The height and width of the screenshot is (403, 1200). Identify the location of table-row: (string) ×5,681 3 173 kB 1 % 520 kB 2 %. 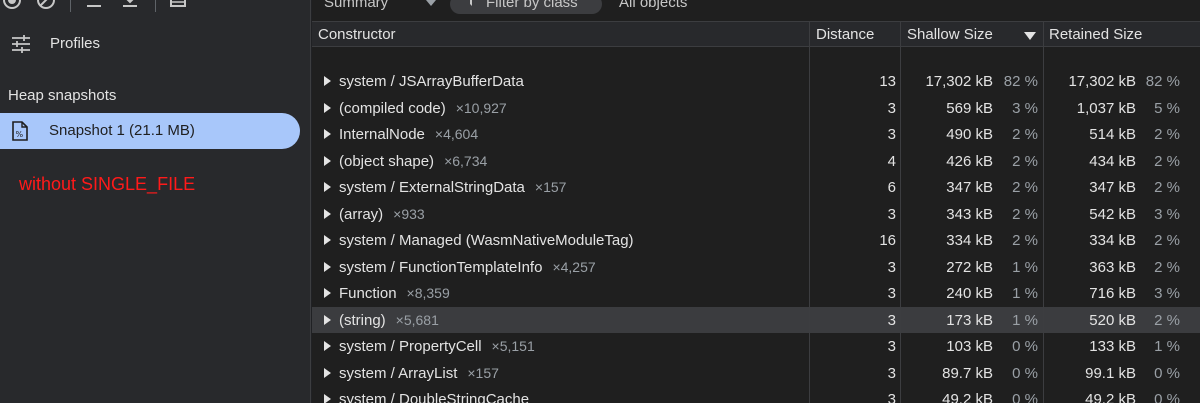
(756, 319).